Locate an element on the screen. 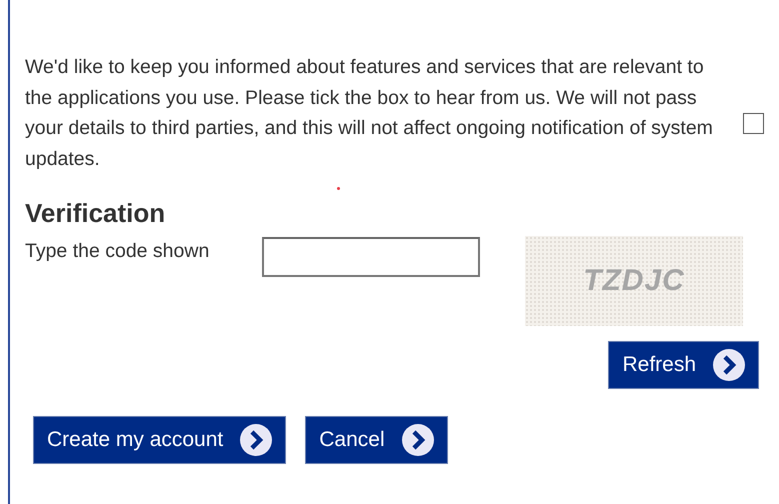 This screenshot has height=504, width=779. cancel-button: Cancel is located at coordinates (376, 440).